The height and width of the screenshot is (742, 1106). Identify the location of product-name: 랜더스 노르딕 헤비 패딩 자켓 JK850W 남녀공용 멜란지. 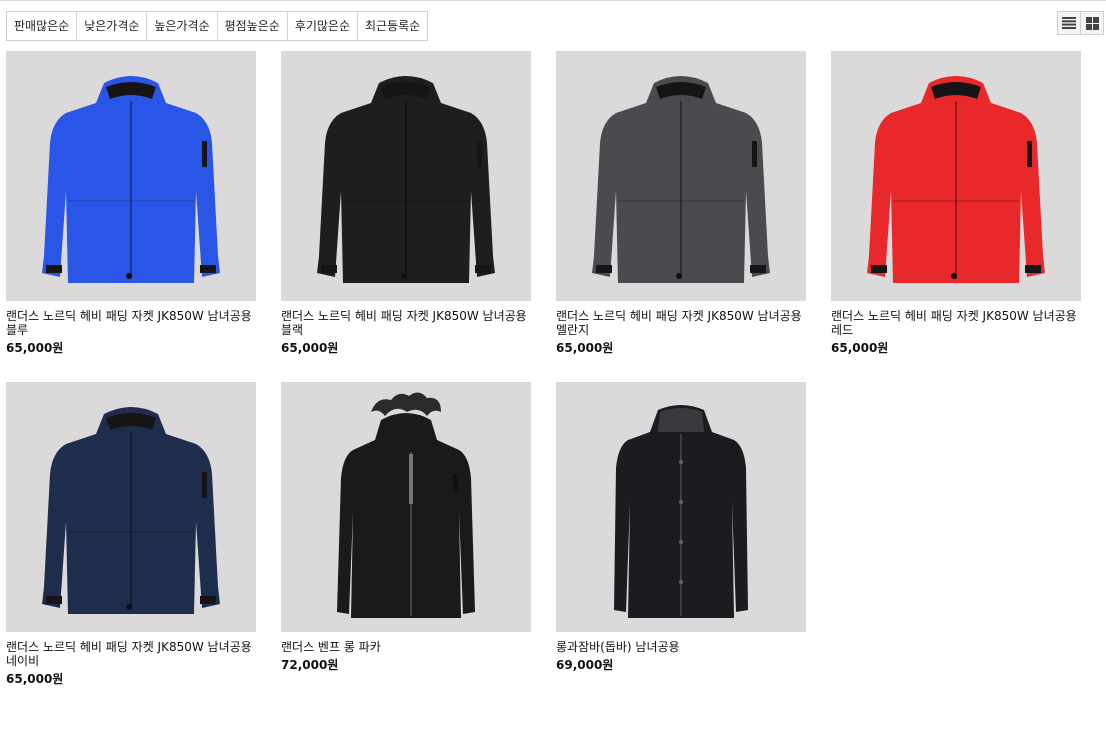
(681, 323).